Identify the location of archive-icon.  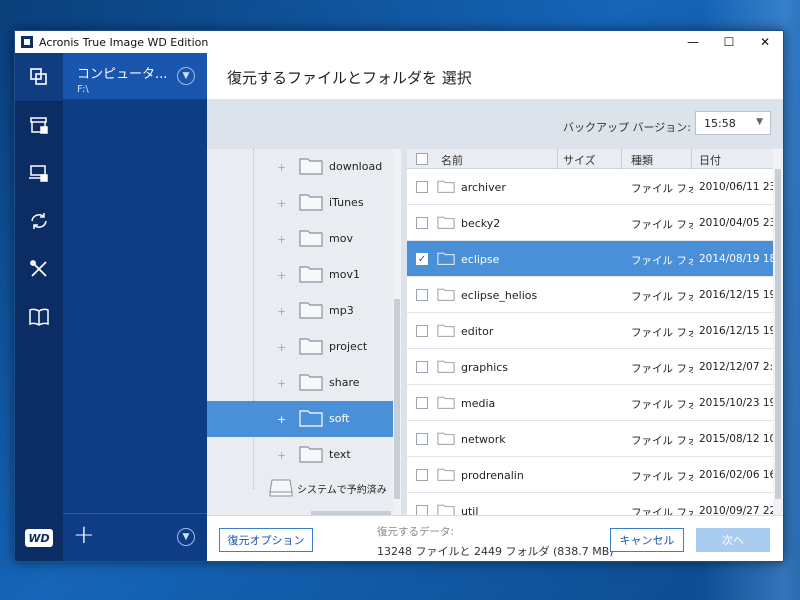
(39, 125).